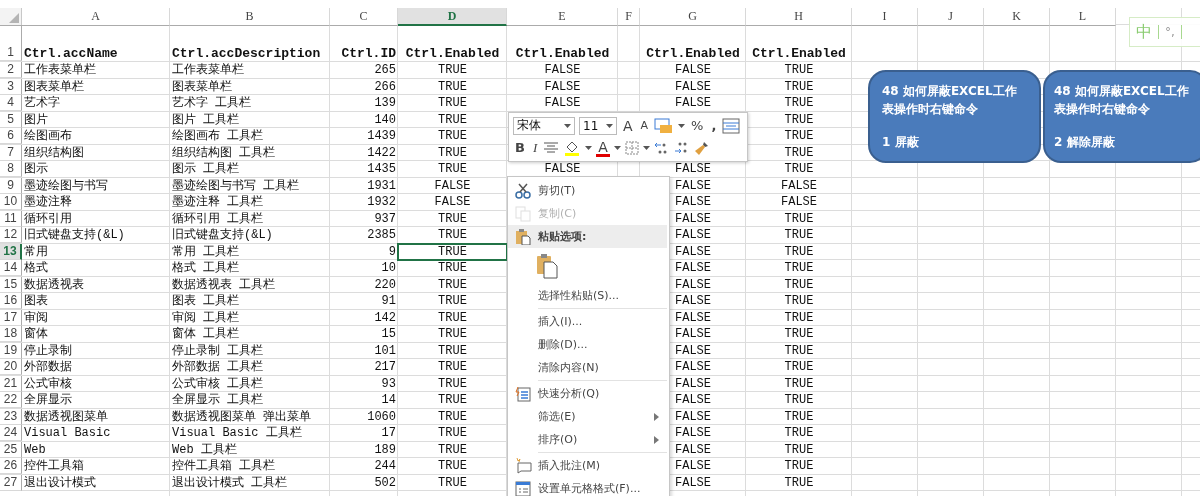 The width and height of the screenshot is (1200, 496). What do you see at coordinates (588, 416) in the screenshot?
I see `menu-item: 筛选(E)` at bounding box center [588, 416].